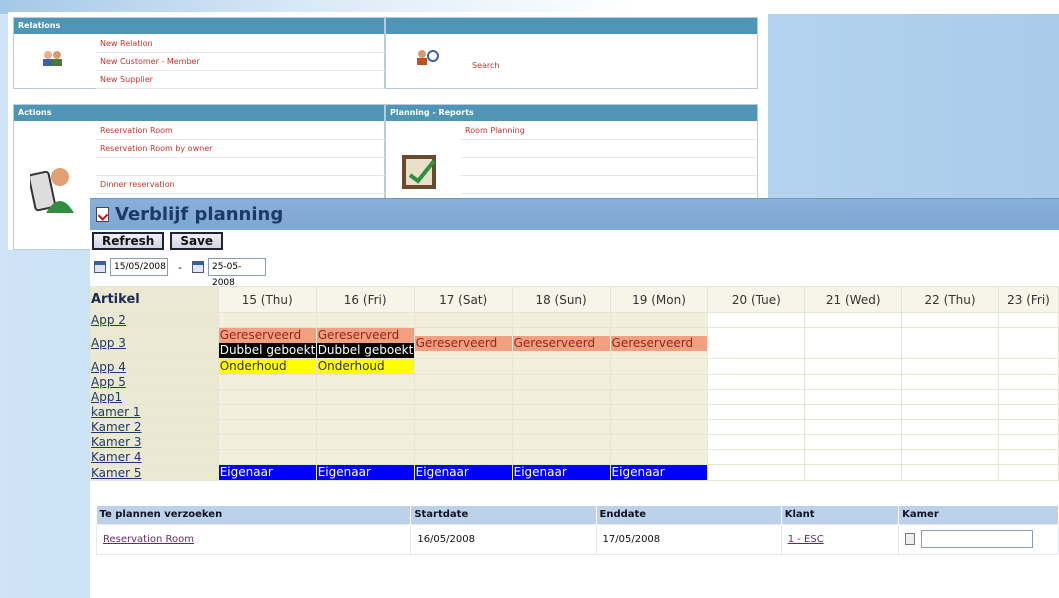  What do you see at coordinates (503, 539) in the screenshot?
I see `start-date: 16/05/2008` at bounding box center [503, 539].